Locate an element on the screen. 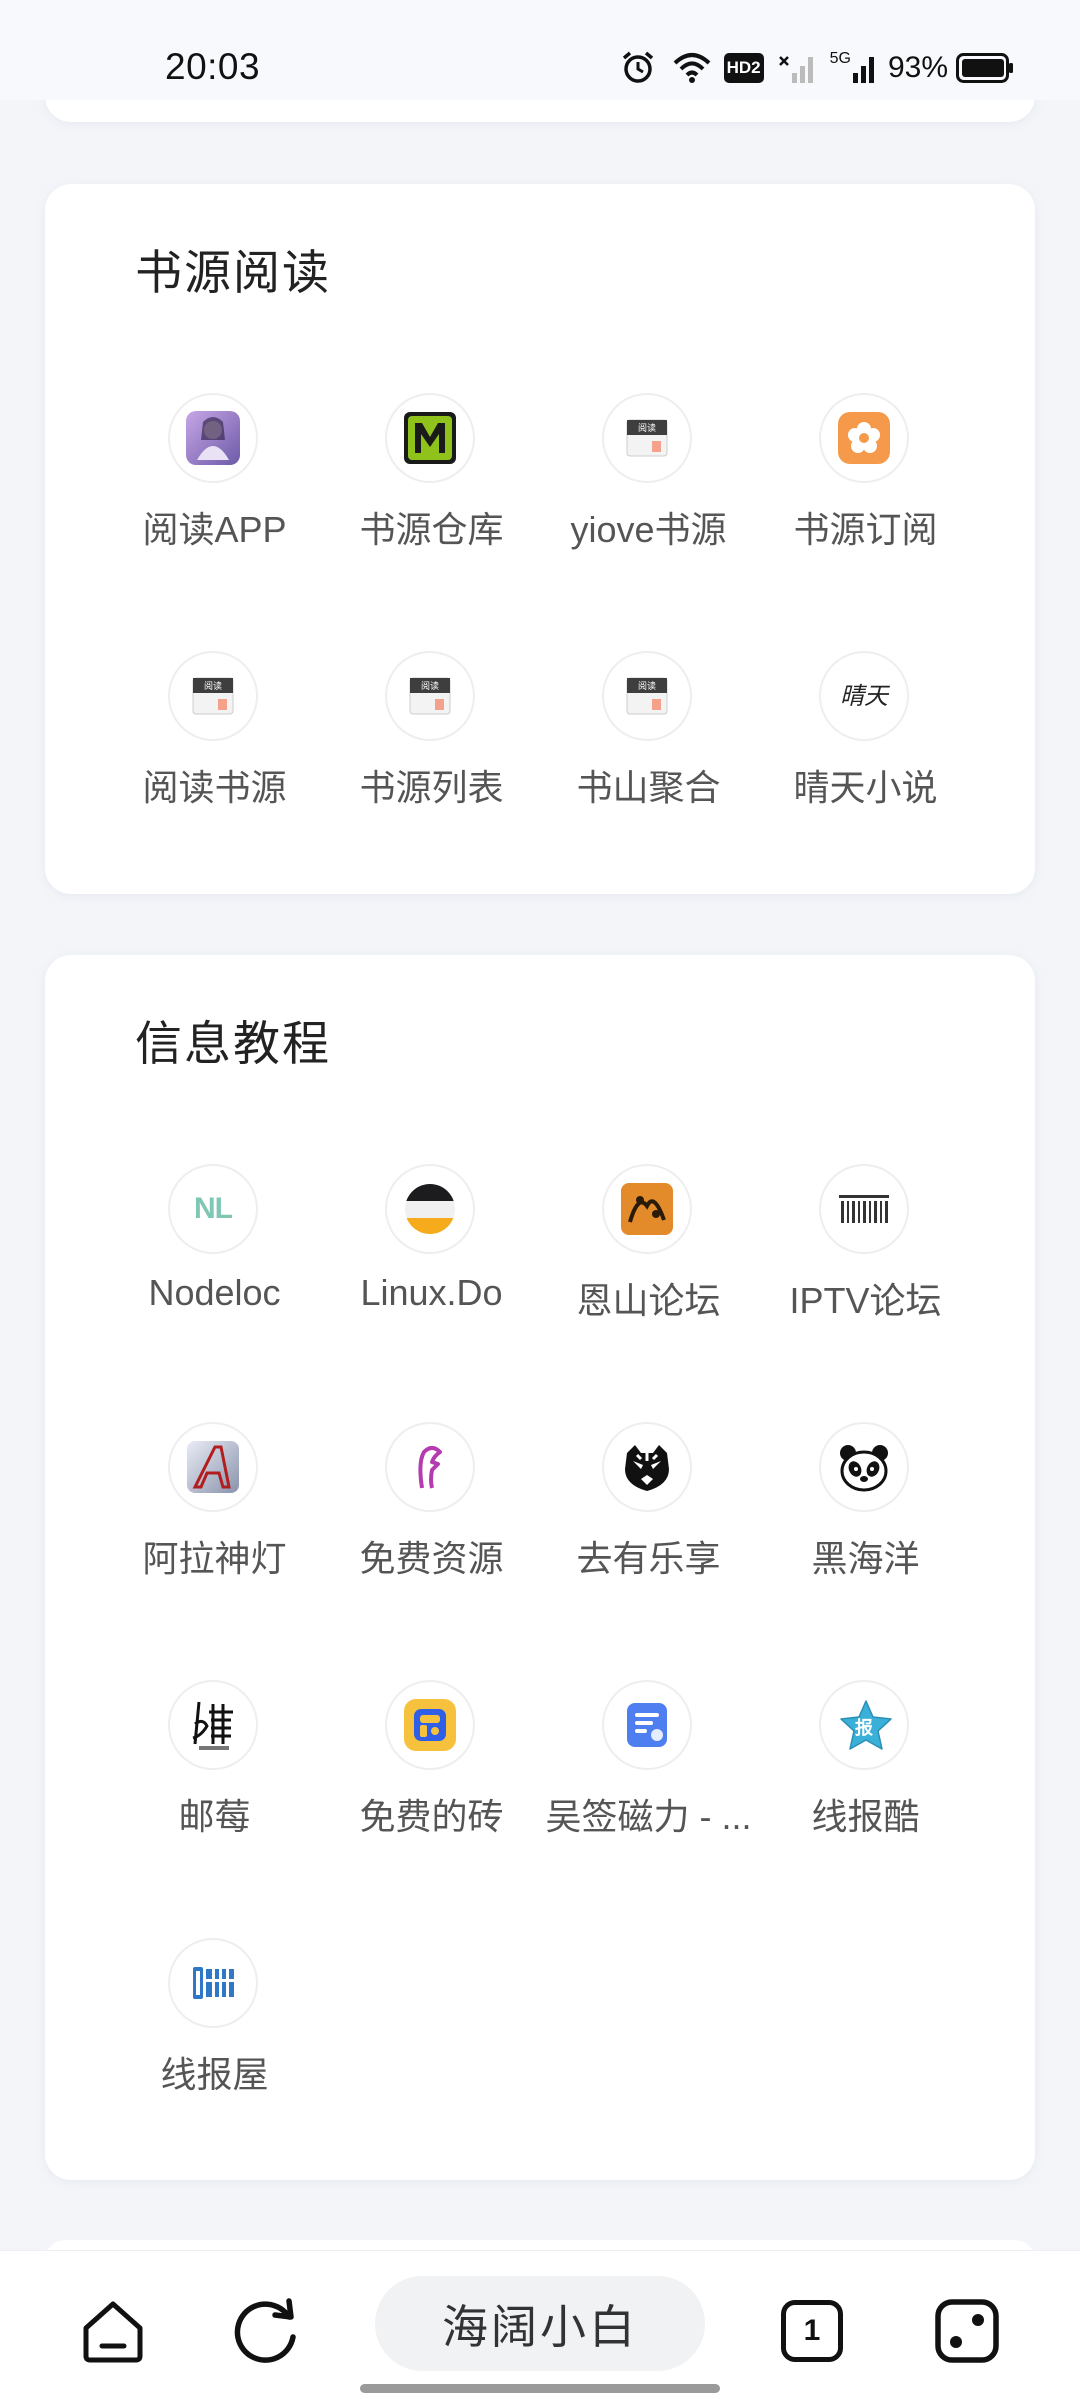  page-title-button: 海阔小白 is located at coordinates (540, 2323).